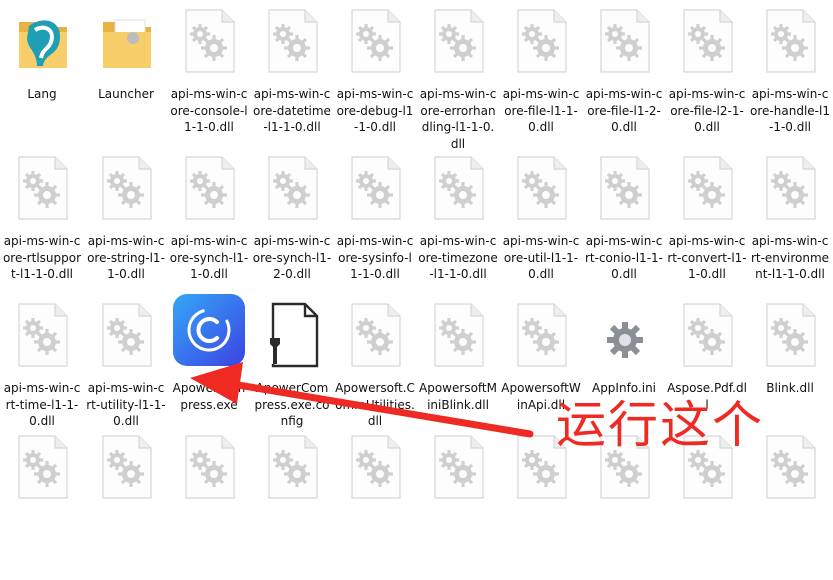 Image resolution: width=833 pixels, height=580 pixels. I want to click on file-item: api-ms-win-core-file-l1-2-0.dll, so click(624, 81).